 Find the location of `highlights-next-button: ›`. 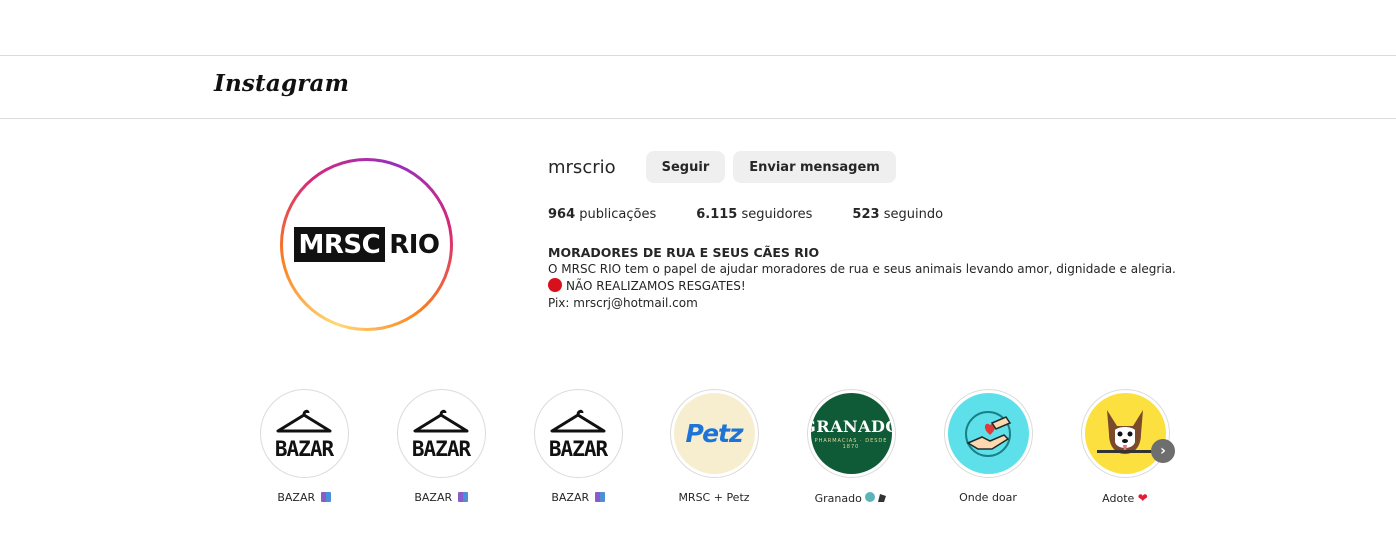

highlights-next-button: › is located at coordinates (1163, 451).